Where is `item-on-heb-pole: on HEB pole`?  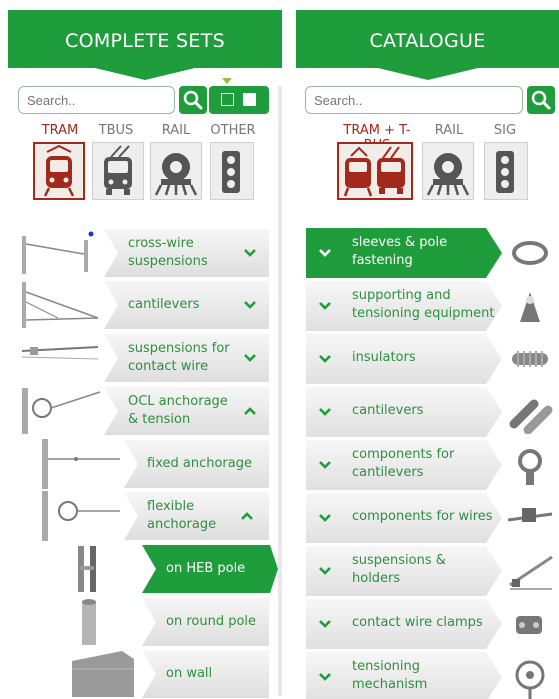
item-on-heb-pole: on HEB pole is located at coordinates (169, 569).